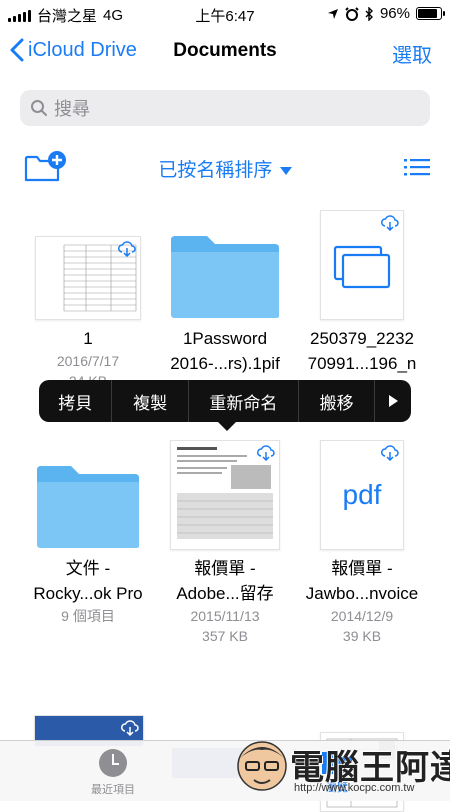  Describe the element at coordinates (412, 53) in the screenshot. I see `select-button: 選取` at that location.